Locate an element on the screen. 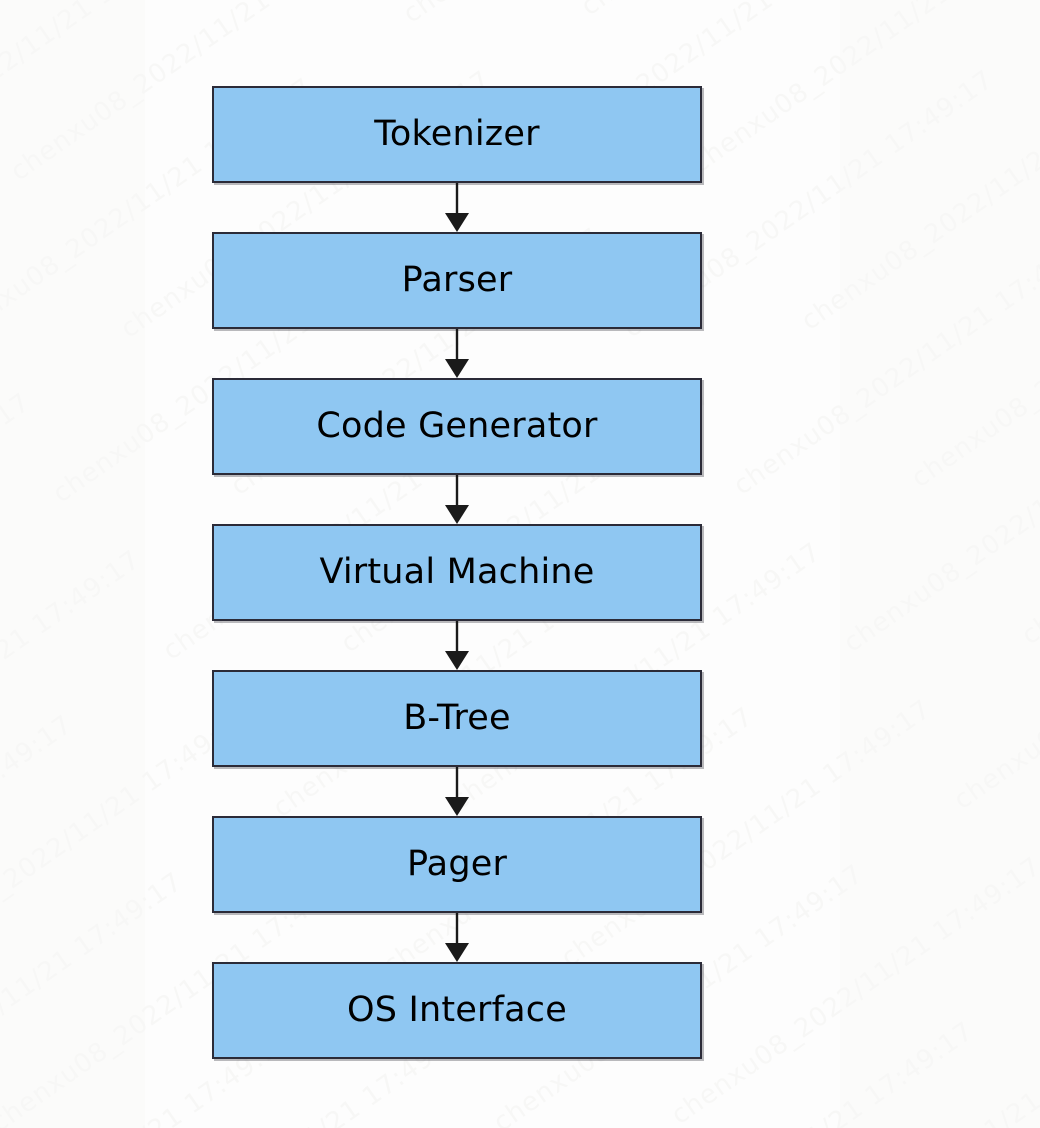  node-pager: Pager is located at coordinates (457, 864).